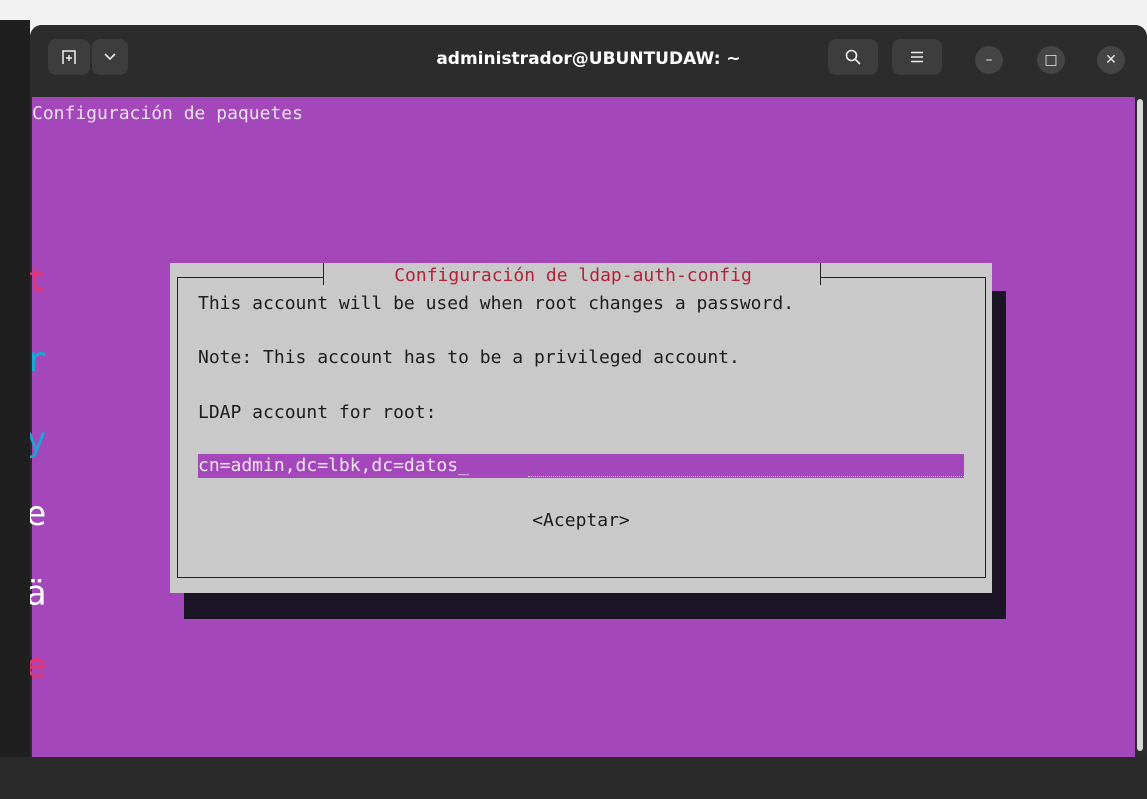 This screenshot has height=799, width=1147. I want to click on edge-glyph: r, so click(38, 360).